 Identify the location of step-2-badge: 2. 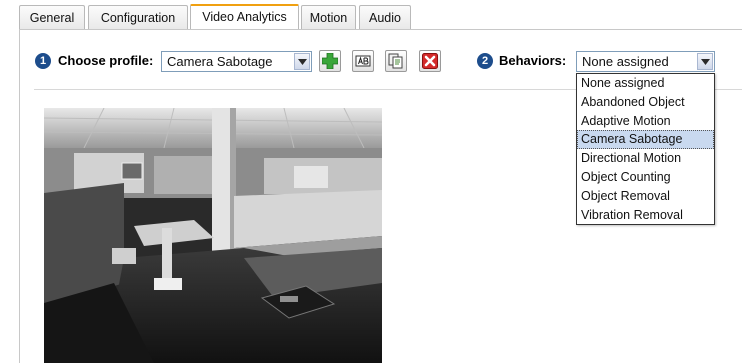
(485, 61).